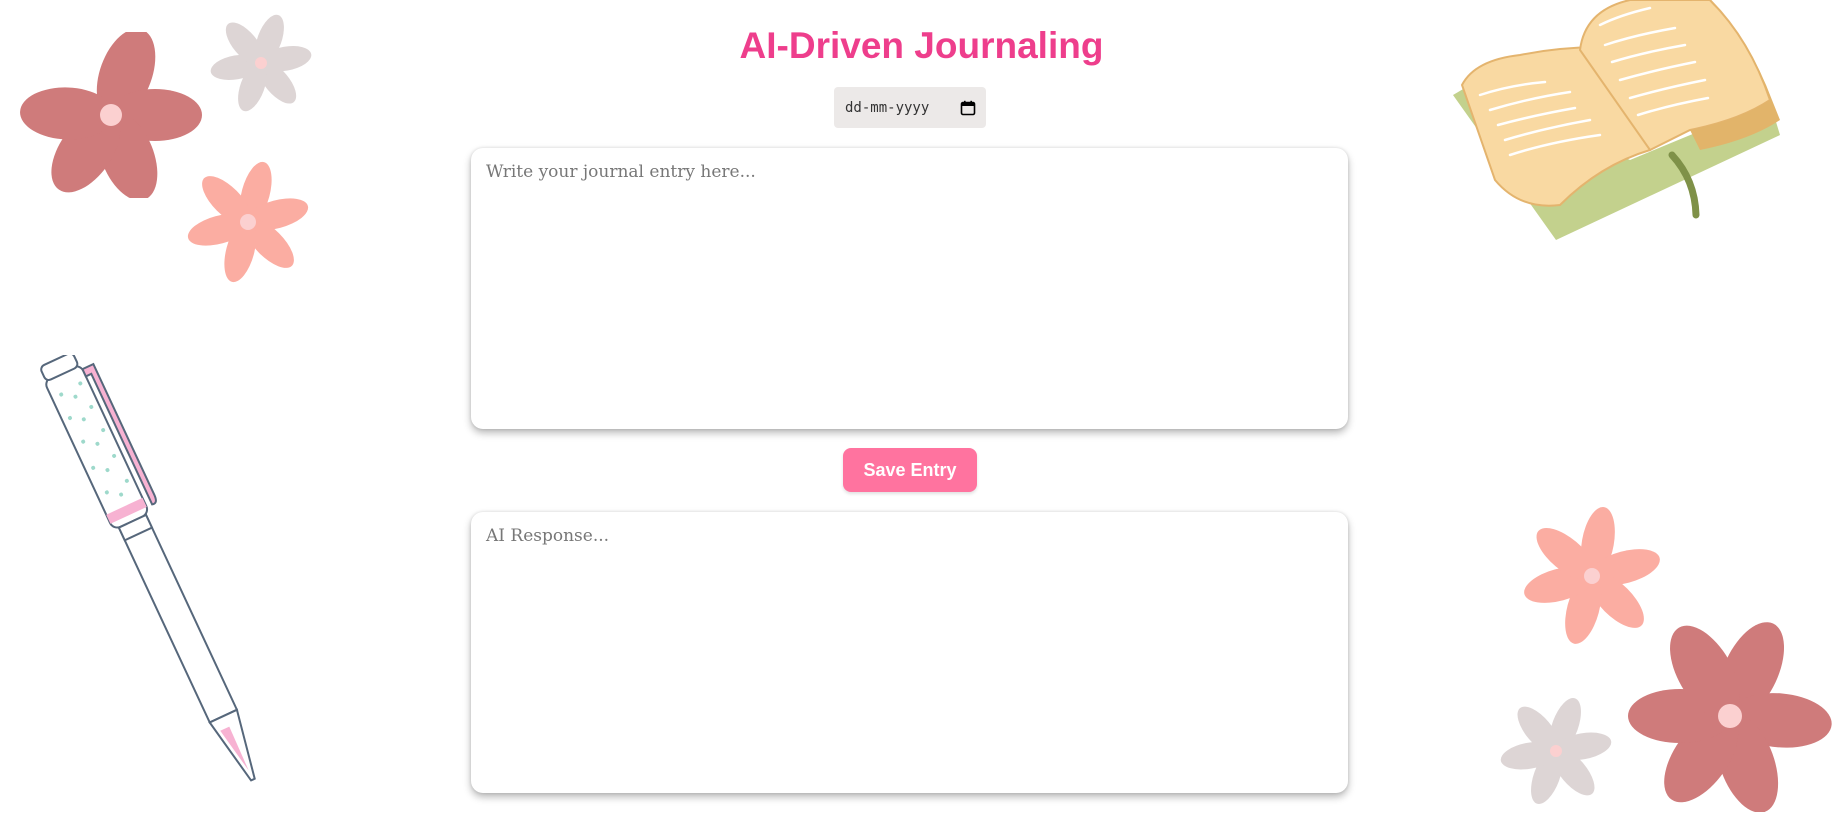 The height and width of the screenshot is (825, 1843). Describe the element at coordinates (148, 568) in the screenshot. I see `pen-icon` at that location.